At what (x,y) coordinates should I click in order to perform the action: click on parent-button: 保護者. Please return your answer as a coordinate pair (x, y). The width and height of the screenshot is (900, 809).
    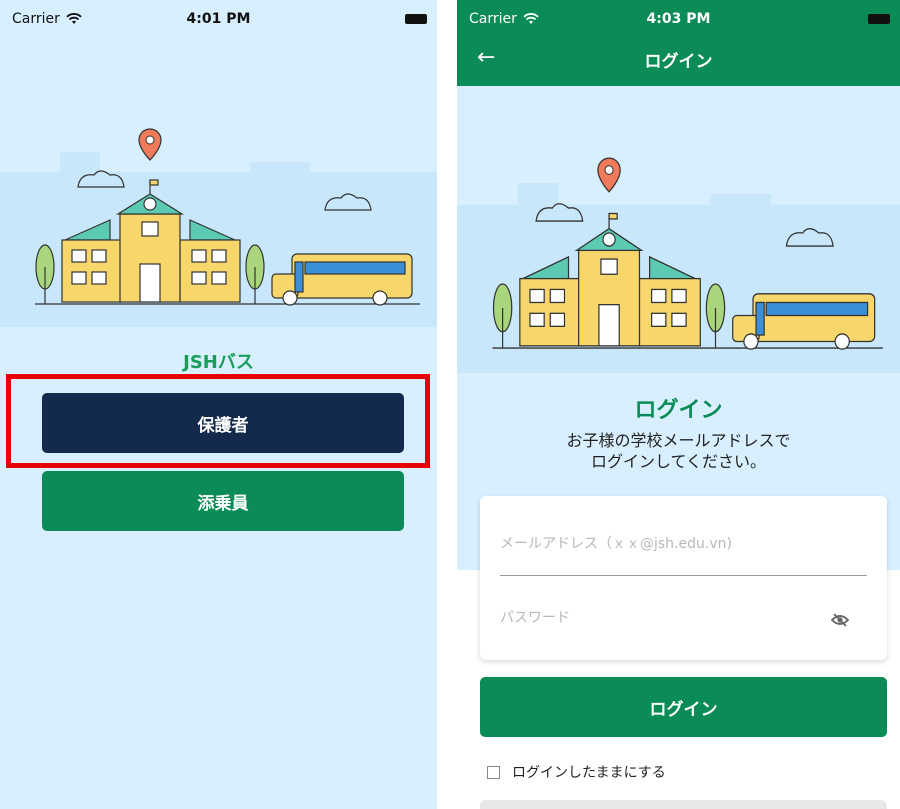
    Looking at the image, I should click on (223, 423).